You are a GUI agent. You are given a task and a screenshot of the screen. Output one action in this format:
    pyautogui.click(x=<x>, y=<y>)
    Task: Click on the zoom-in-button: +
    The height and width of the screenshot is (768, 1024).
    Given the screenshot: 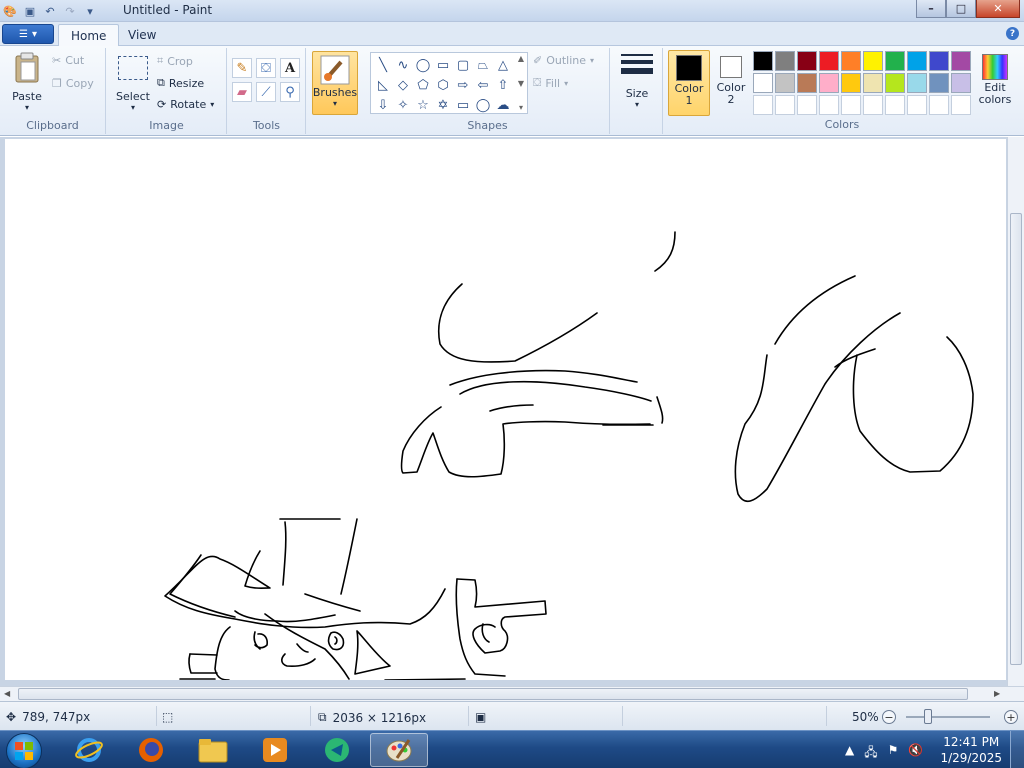 What is the action you would take?
    pyautogui.click(x=1011, y=717)
    